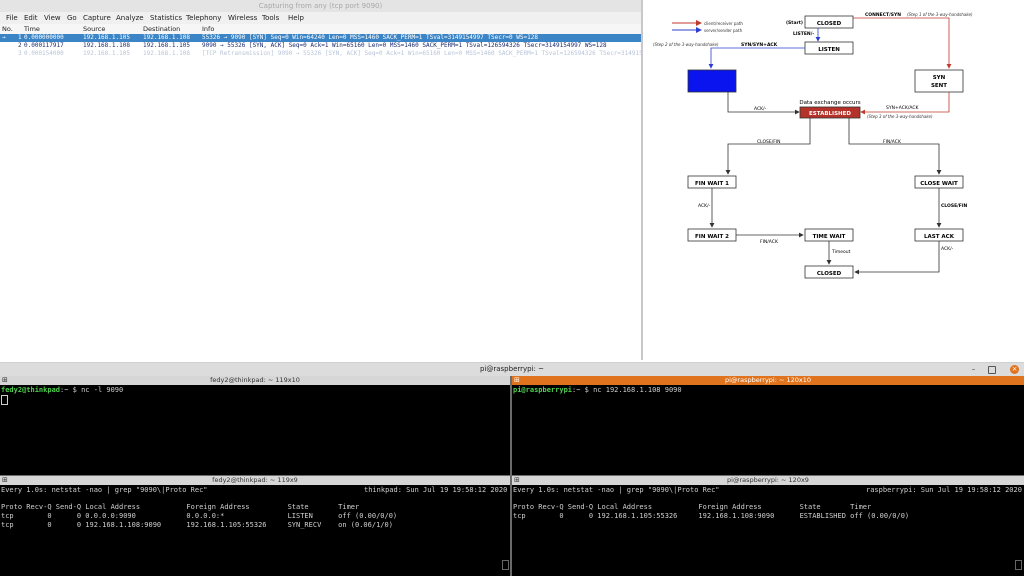 The height and width of the screenshot is (576, 1024). Describe the element at coordinates (20, 45) in the screenshot. I see `packet-no: 2` at that location.